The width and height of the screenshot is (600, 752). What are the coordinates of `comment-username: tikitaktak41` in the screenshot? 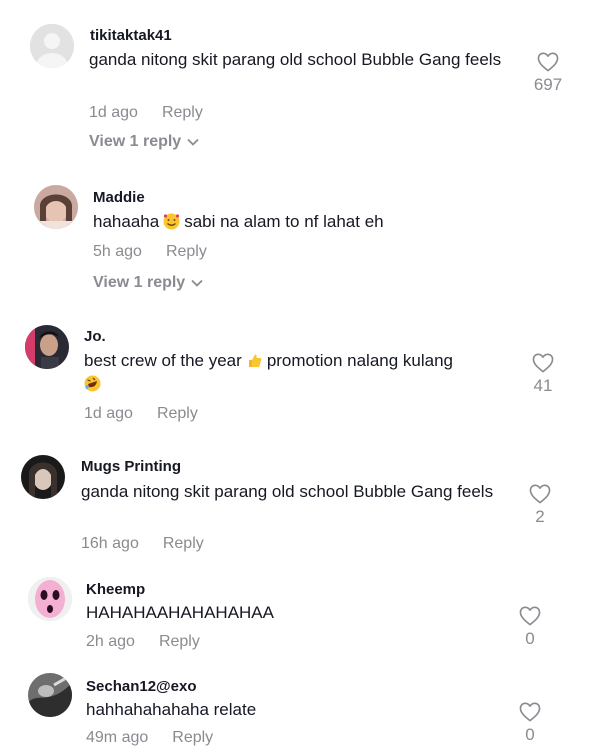 It's located at (131, 35).